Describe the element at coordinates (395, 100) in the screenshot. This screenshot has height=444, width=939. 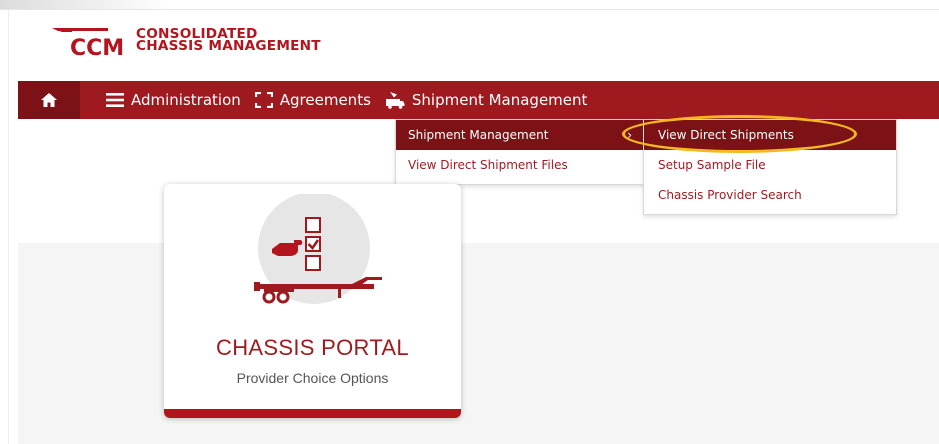
I see `truck-arrow-icon` at that location.